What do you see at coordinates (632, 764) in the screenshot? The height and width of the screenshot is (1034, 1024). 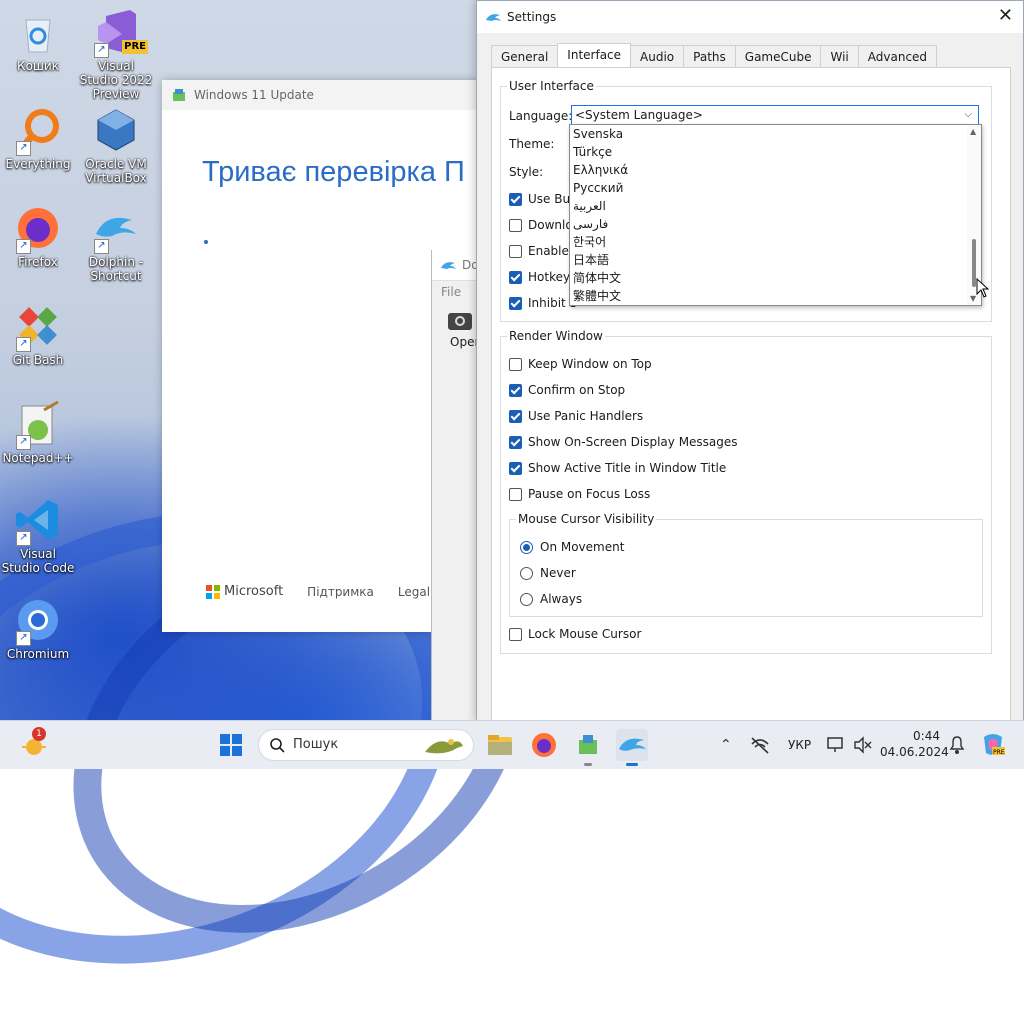 I see `active-indicator` at bounding box center [632, 764].